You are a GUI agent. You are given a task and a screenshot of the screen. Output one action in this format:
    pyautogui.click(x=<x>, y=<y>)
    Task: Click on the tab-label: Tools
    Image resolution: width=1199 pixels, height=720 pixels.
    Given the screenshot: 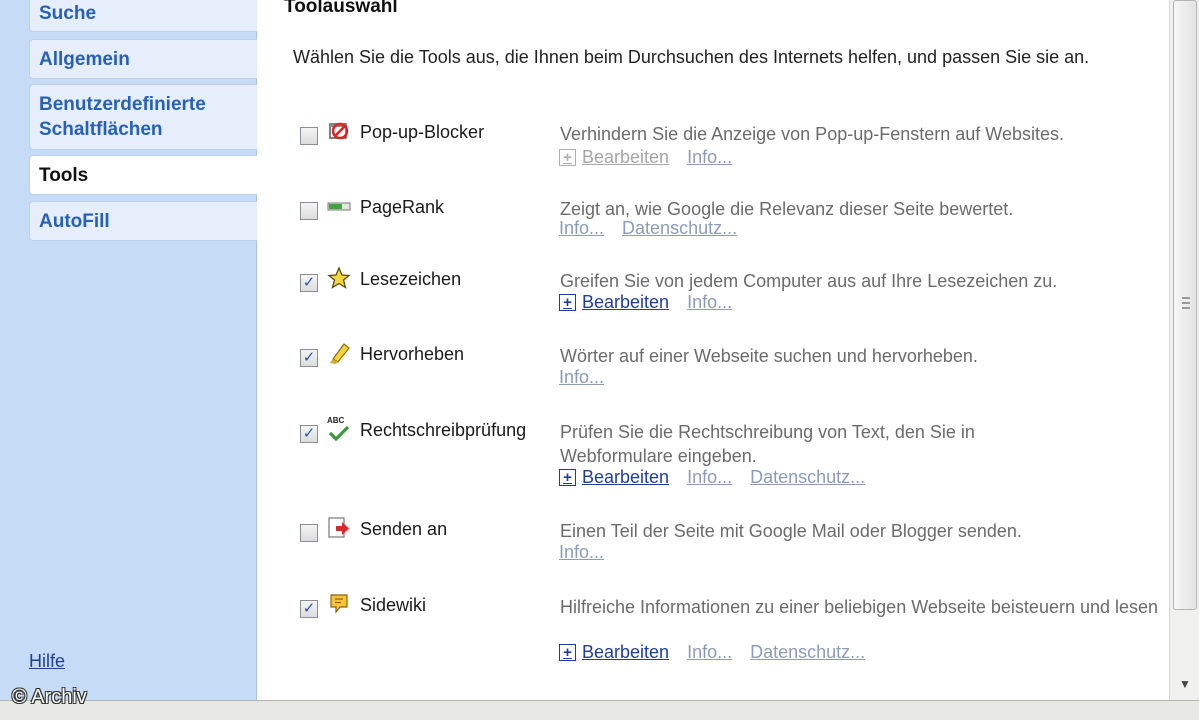 What is the action you would take?
    pyautogui.click(x=64, y=175)
    